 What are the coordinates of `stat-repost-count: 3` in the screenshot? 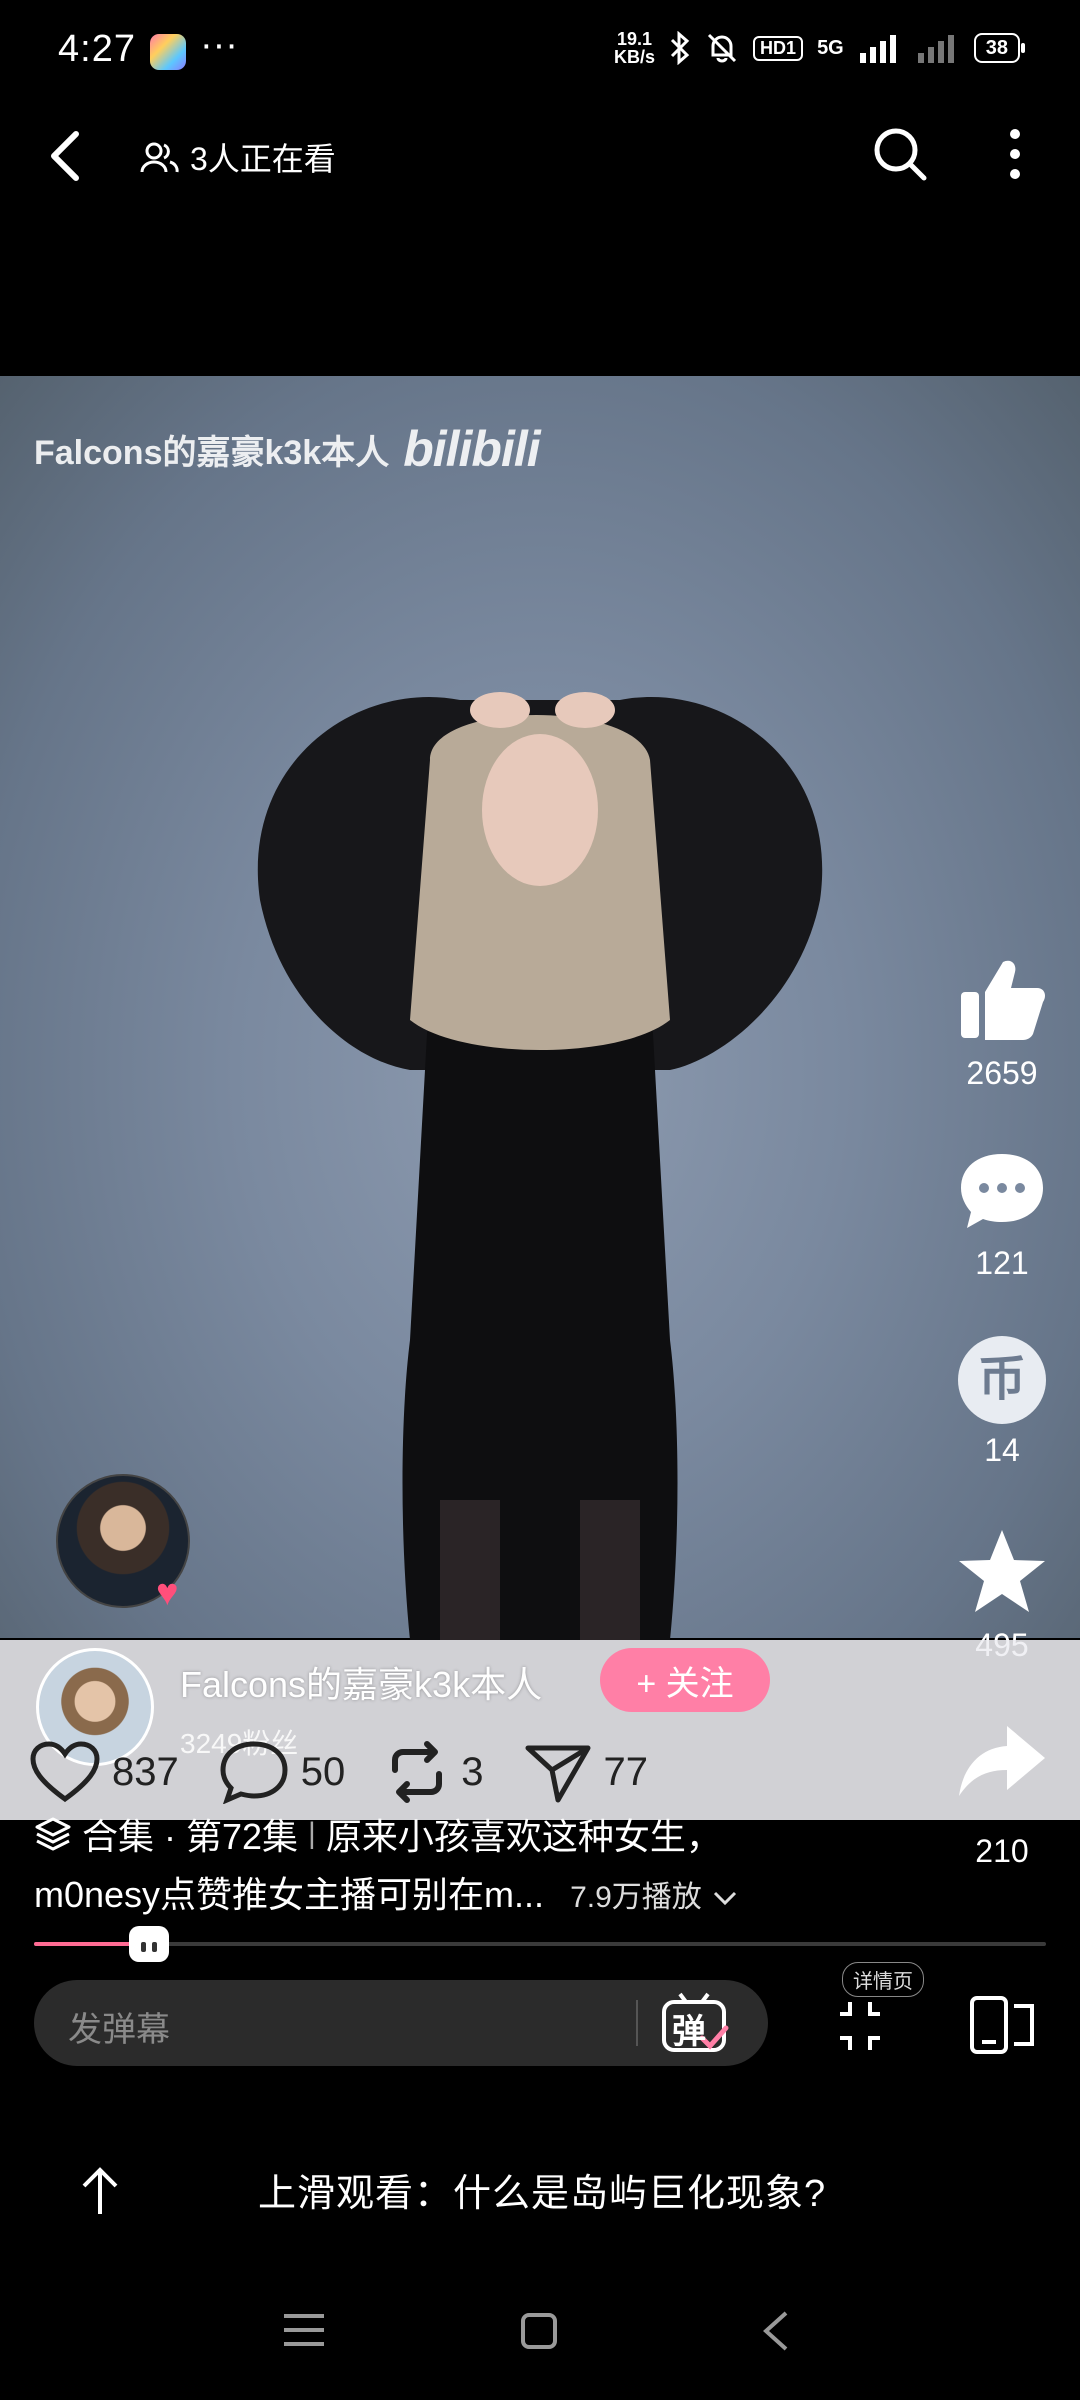 It's located at (472, 1771).